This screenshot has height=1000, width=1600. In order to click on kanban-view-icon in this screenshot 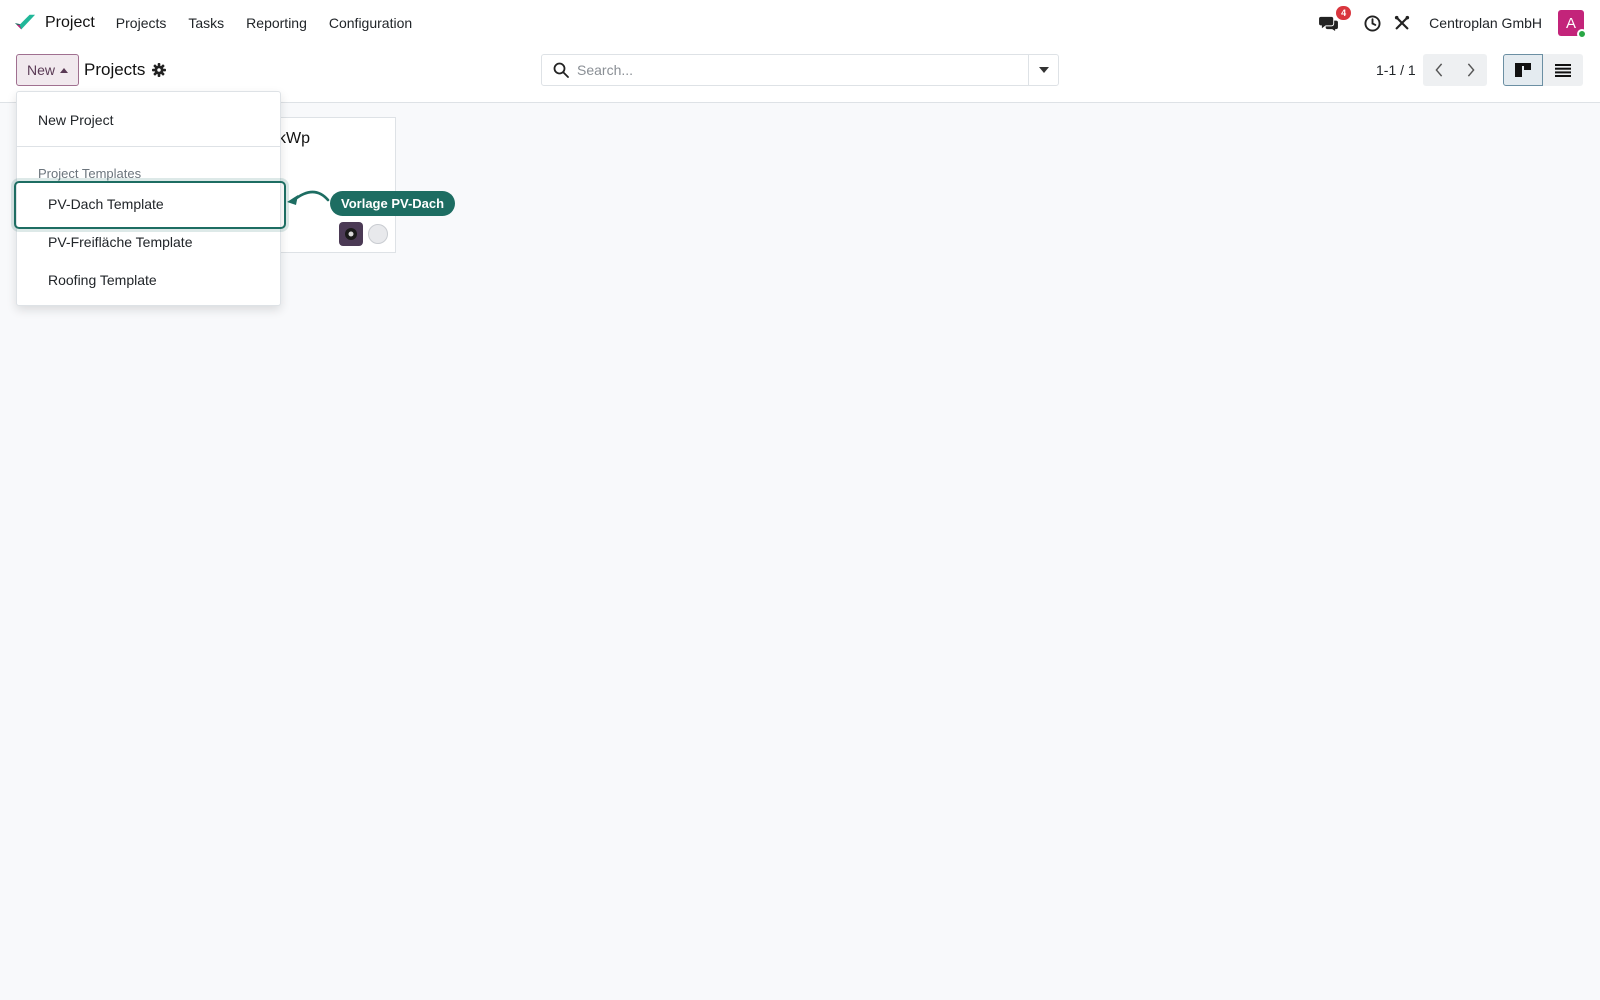, I will do `click(1523, 70)`.